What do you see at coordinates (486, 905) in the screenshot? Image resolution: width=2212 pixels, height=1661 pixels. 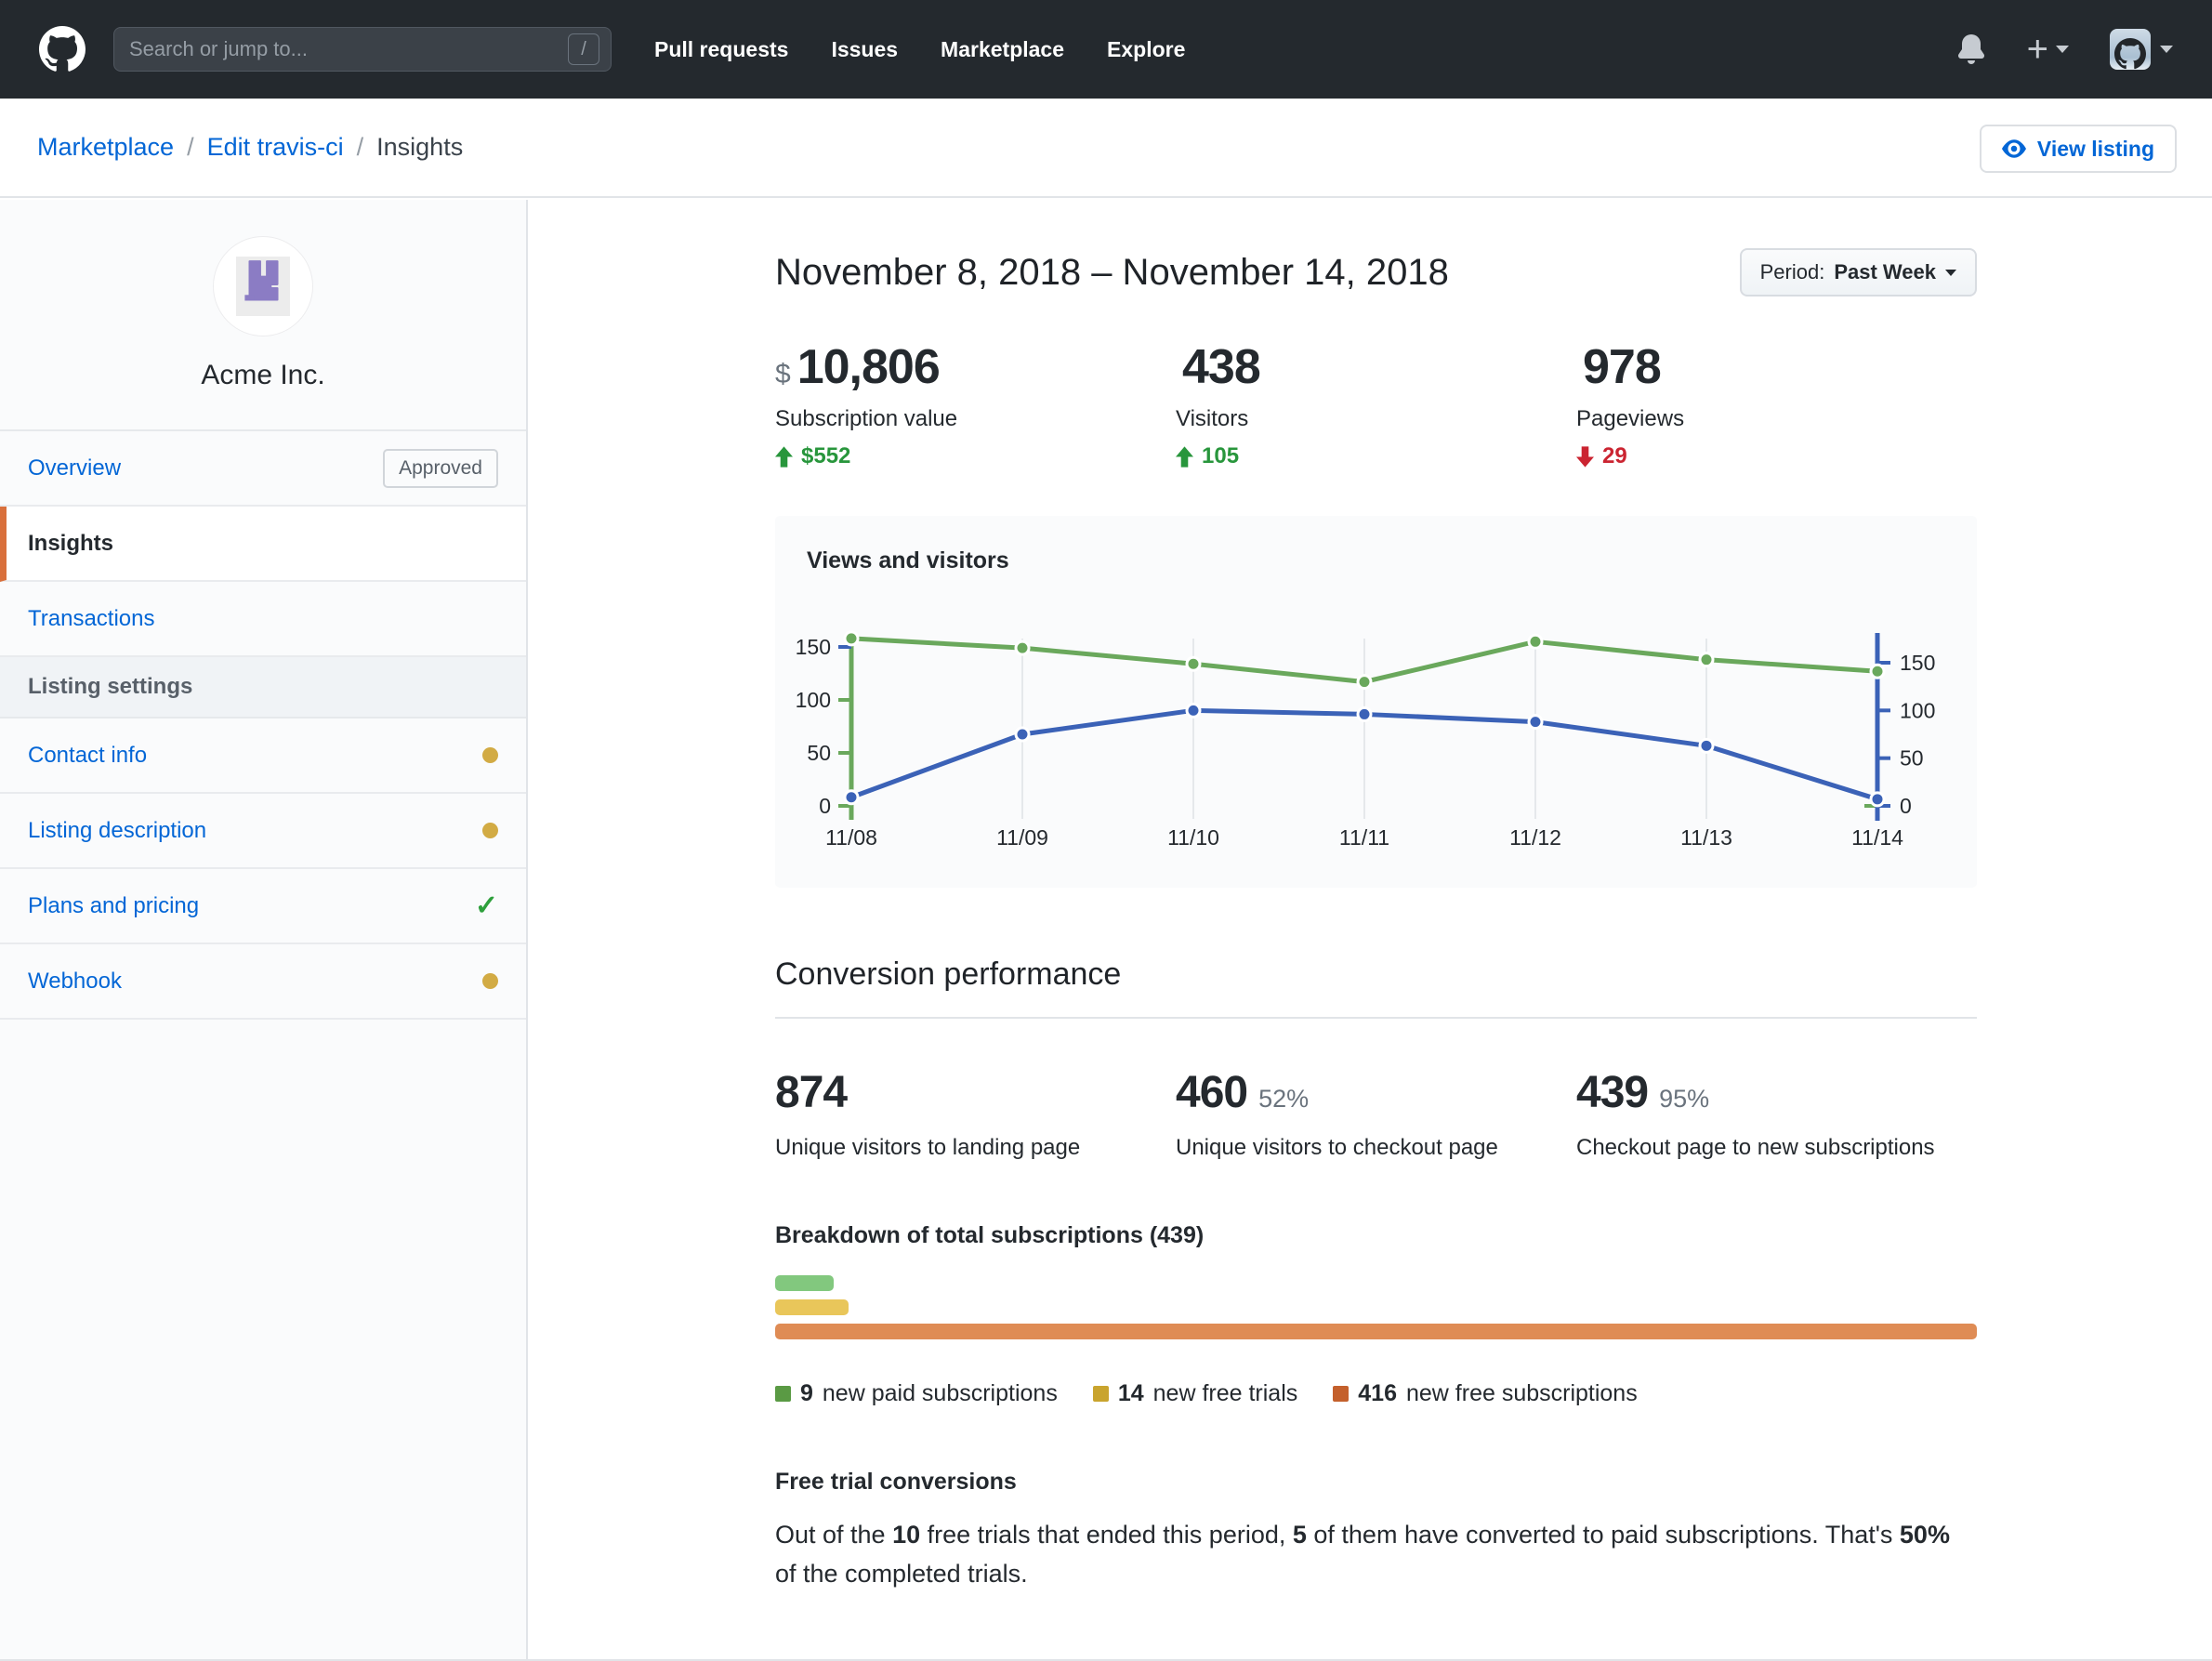 I see `plans-and-pricing-status-icon: ✓` at bounding box center [486, 905].